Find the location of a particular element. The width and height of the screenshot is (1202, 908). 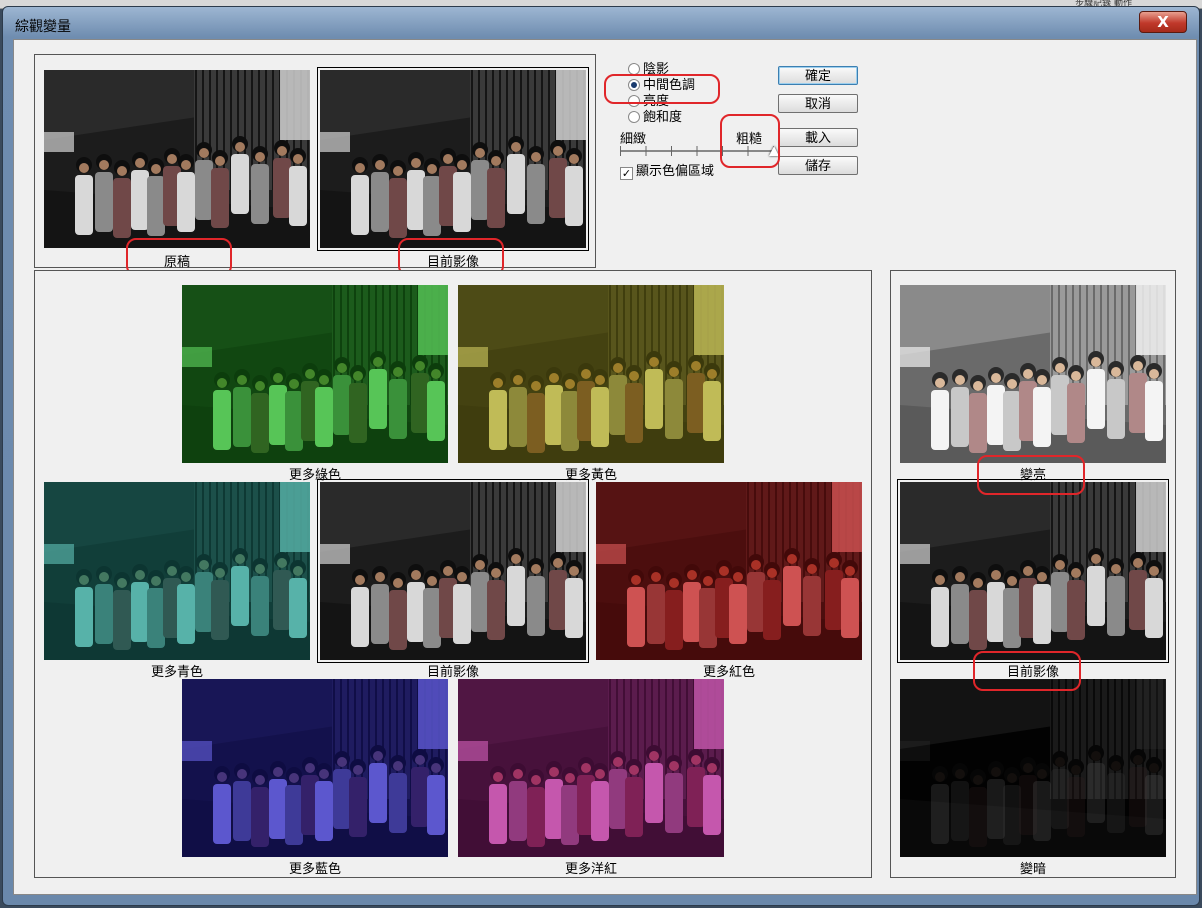

more-magenta-thumb is located at coordinates (591, 768).